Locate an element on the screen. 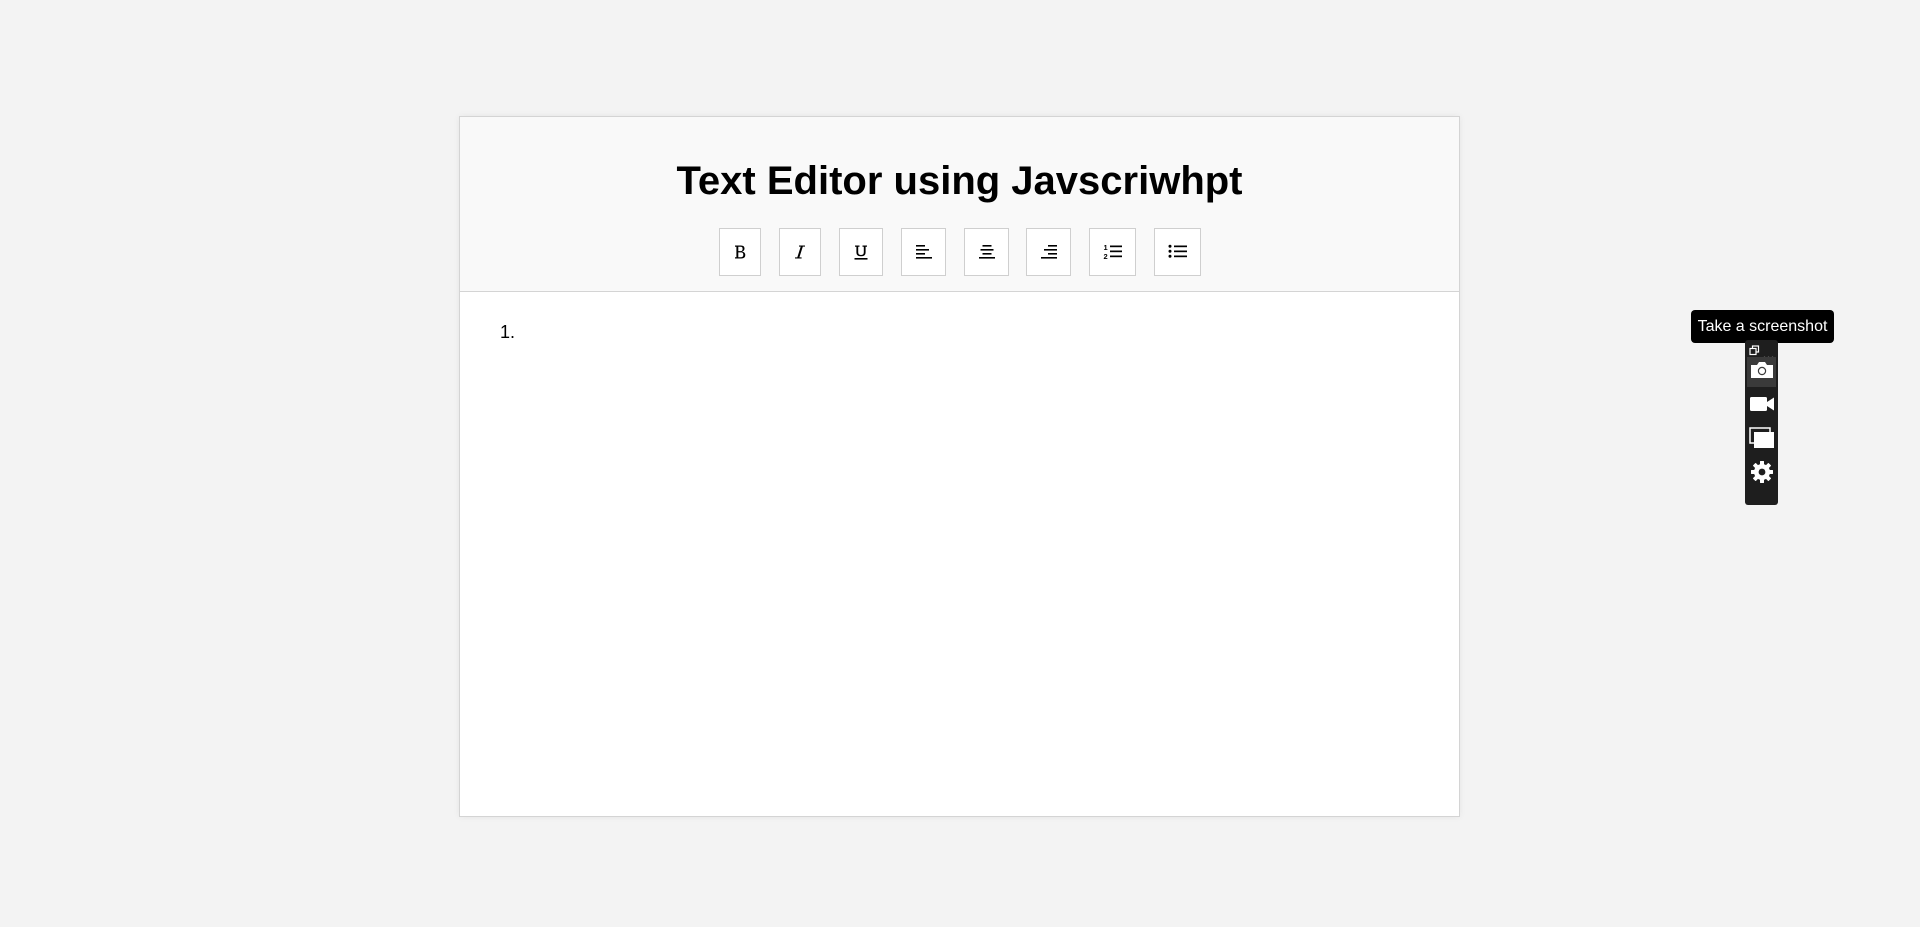  list-item-marker: 1. is located at coordinates (508, 332).